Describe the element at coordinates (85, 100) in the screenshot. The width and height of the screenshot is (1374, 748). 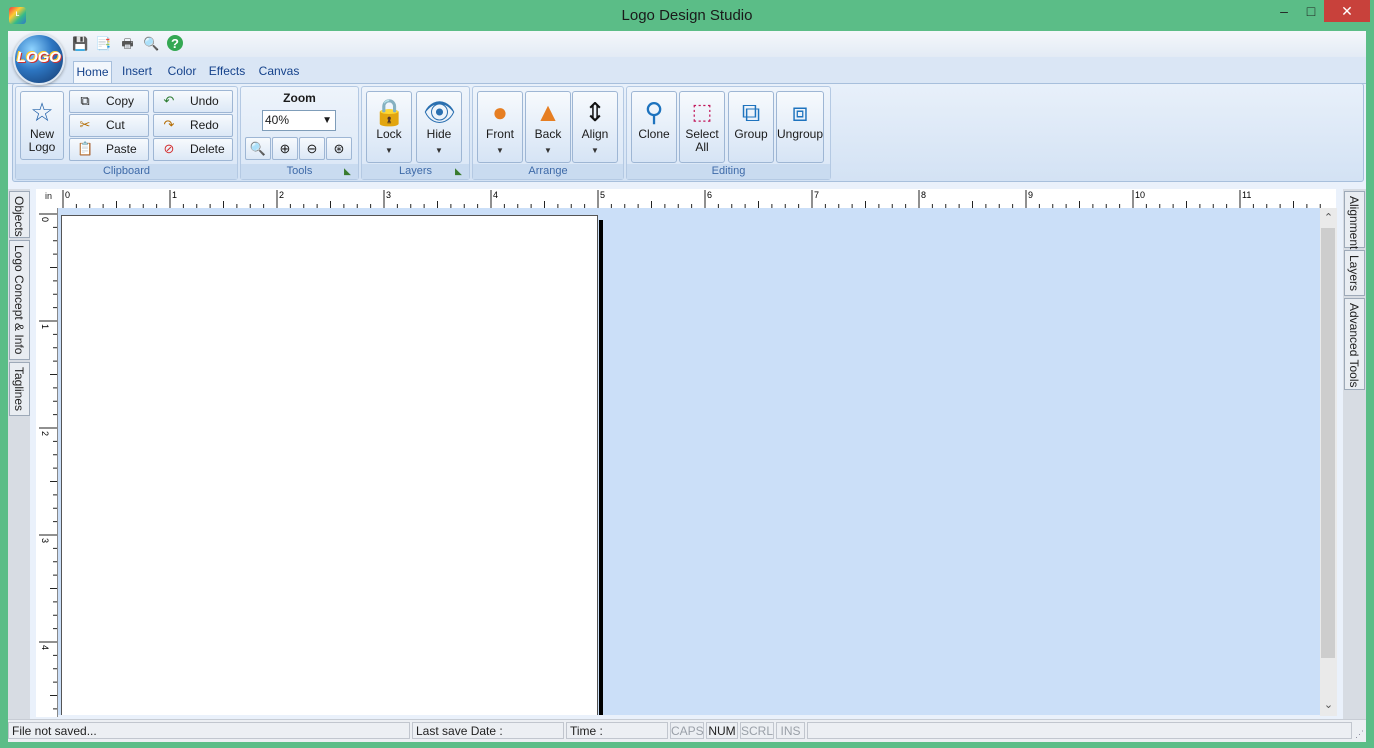
I see `copy-icon: ⧉` at that location.